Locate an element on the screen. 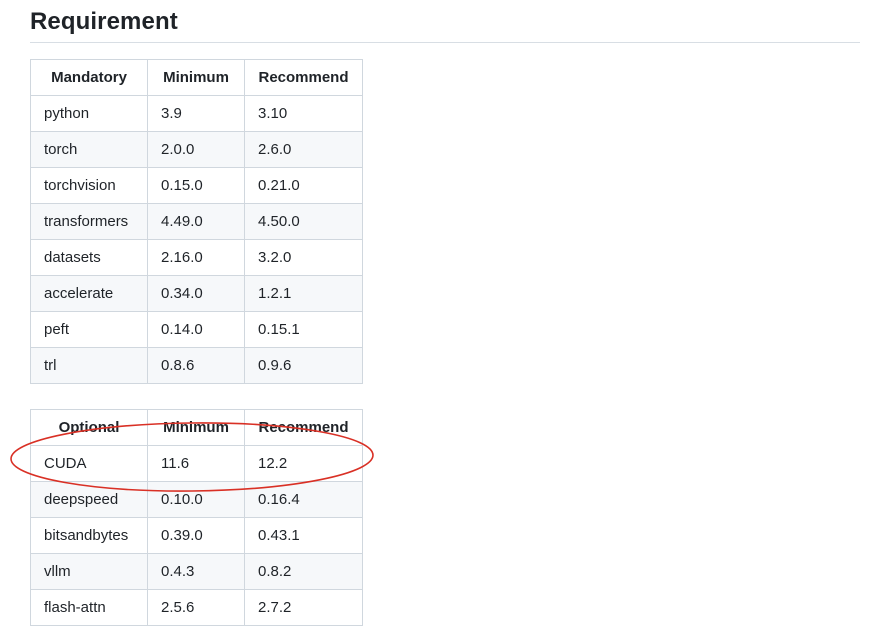 The image size is (889, 635). package-name-cell: torchvision is located at coordinates (89, 185).